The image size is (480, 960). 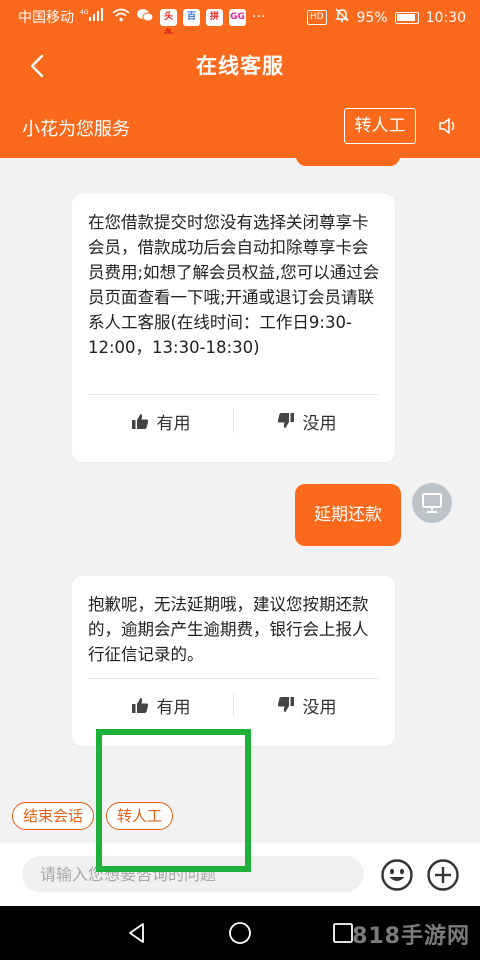 I want to click on transfer-human-quick-button: 转人工, so click(x=140, y=816).